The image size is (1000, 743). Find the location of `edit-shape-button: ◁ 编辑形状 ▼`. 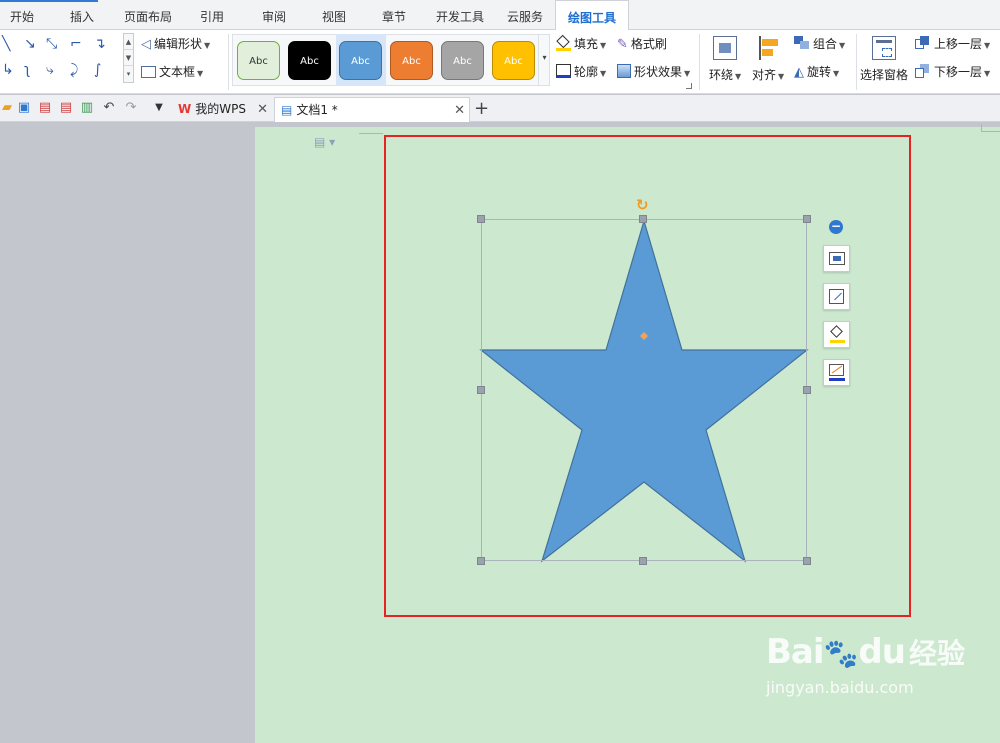

edit-shape-button: ◁ 编辑形状 ▼ is located at coordinates (175, 44).